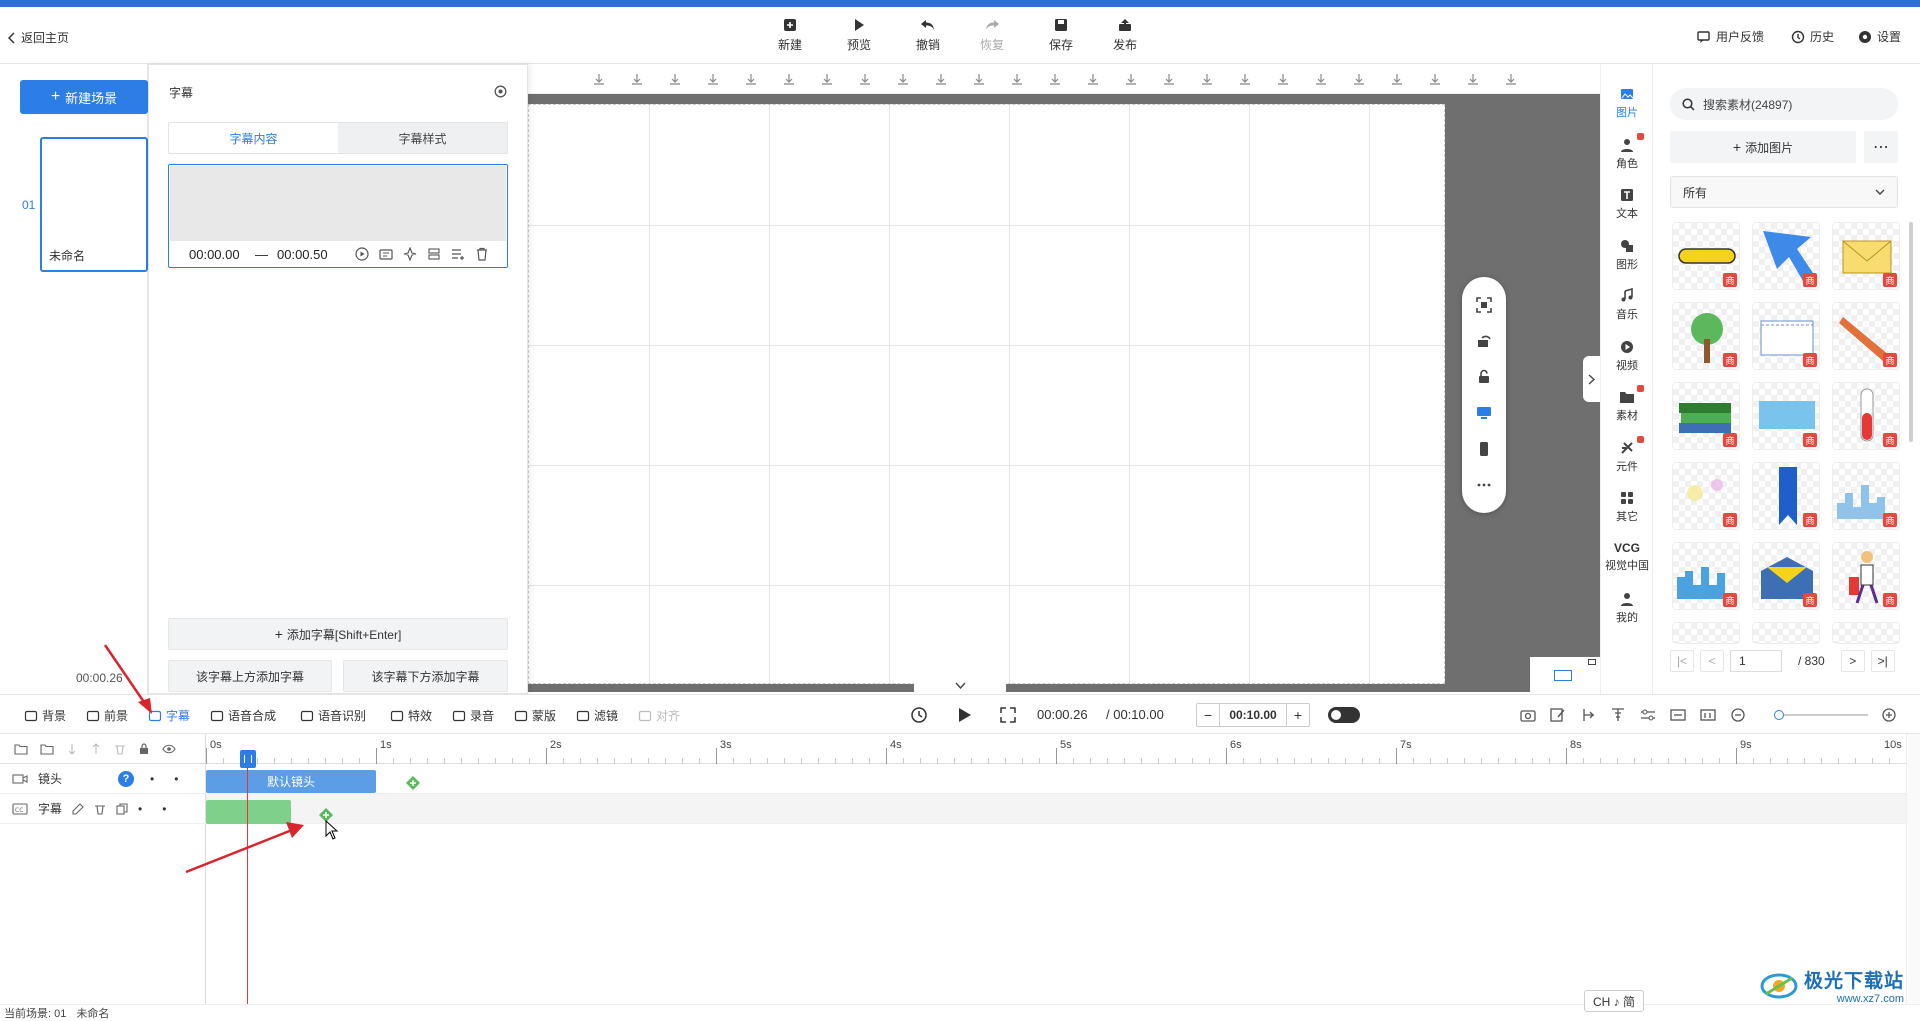  Describe the element at coordinates (1627, 557) in the screenshot. I see `category-vcg: VCG 视觉中国` at that location.